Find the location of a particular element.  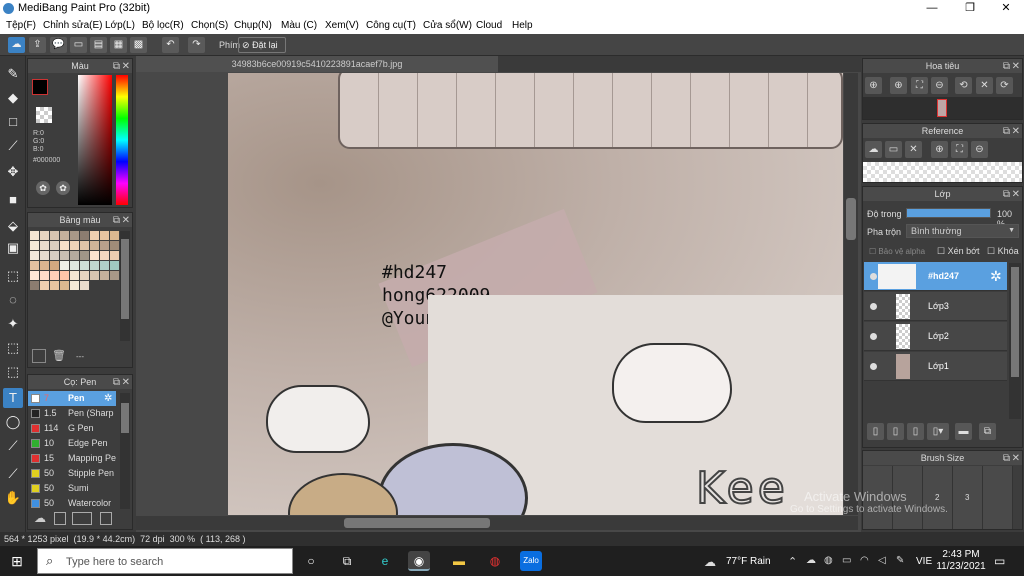

zoom-out-icon: ⊕ is located at coordinates (898, 85).